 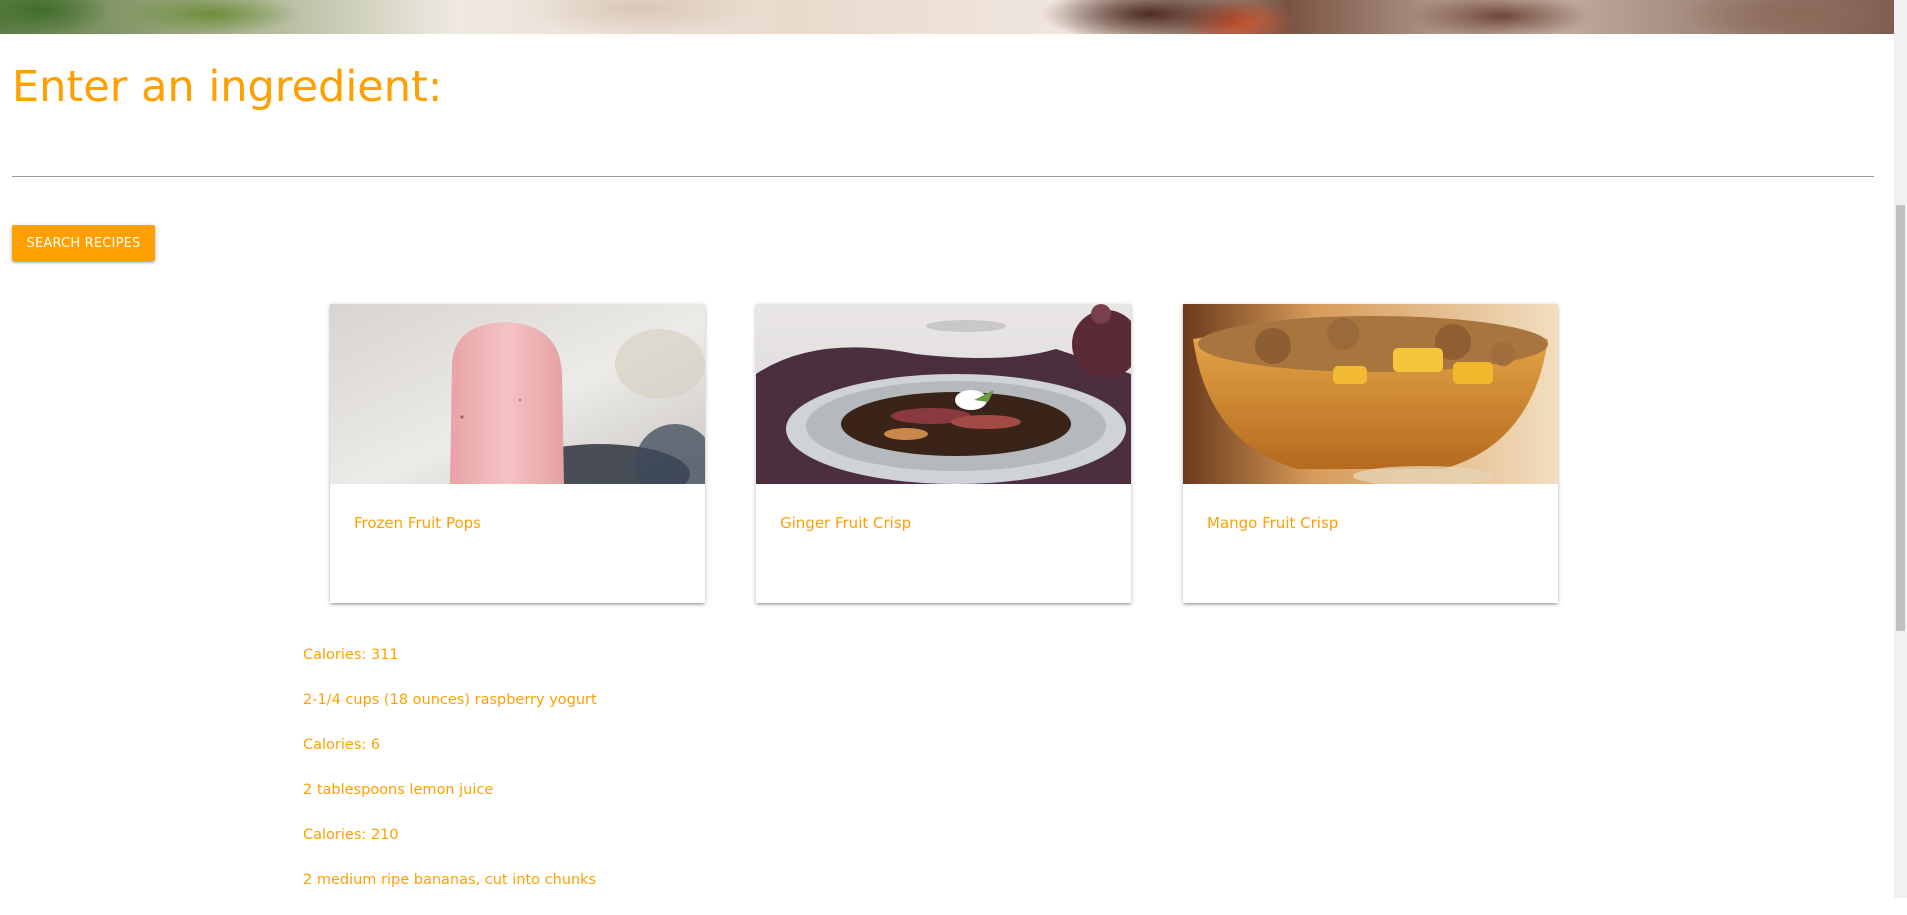 I want to click on recipe-title: Ginger Fruit Crisp, so click(x=845, y=523).